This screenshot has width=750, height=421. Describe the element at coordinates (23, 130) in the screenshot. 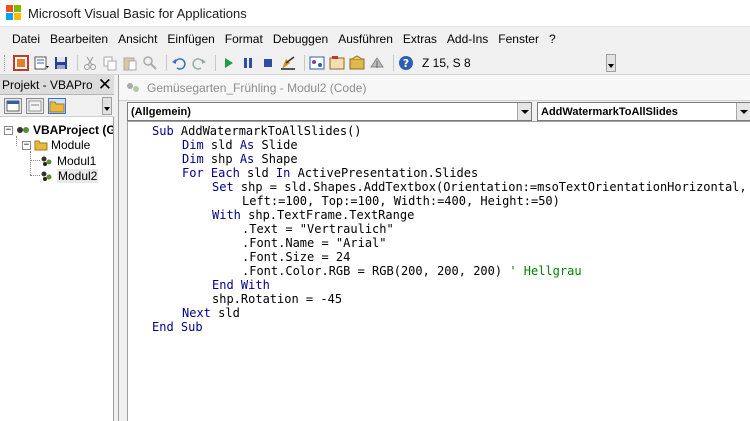

I see `vbaproject-icon` at that location.